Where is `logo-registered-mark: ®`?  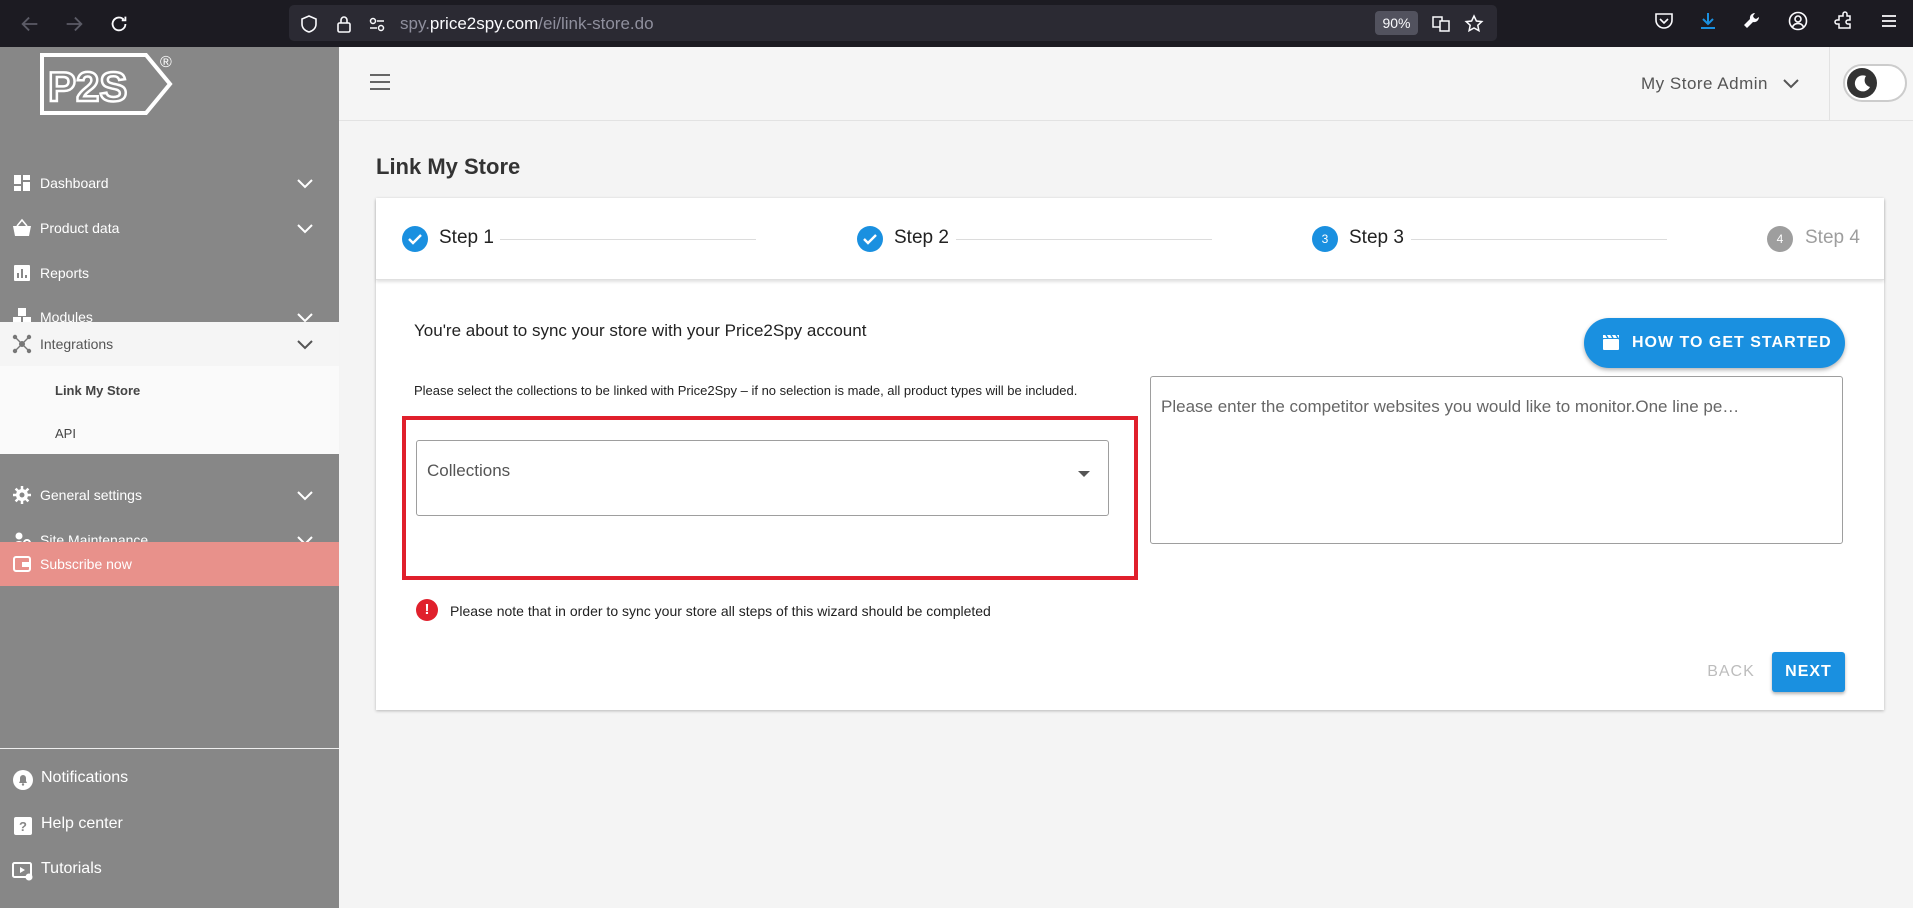 logo-registered-mark: ® is located at coordinates (166, 62).